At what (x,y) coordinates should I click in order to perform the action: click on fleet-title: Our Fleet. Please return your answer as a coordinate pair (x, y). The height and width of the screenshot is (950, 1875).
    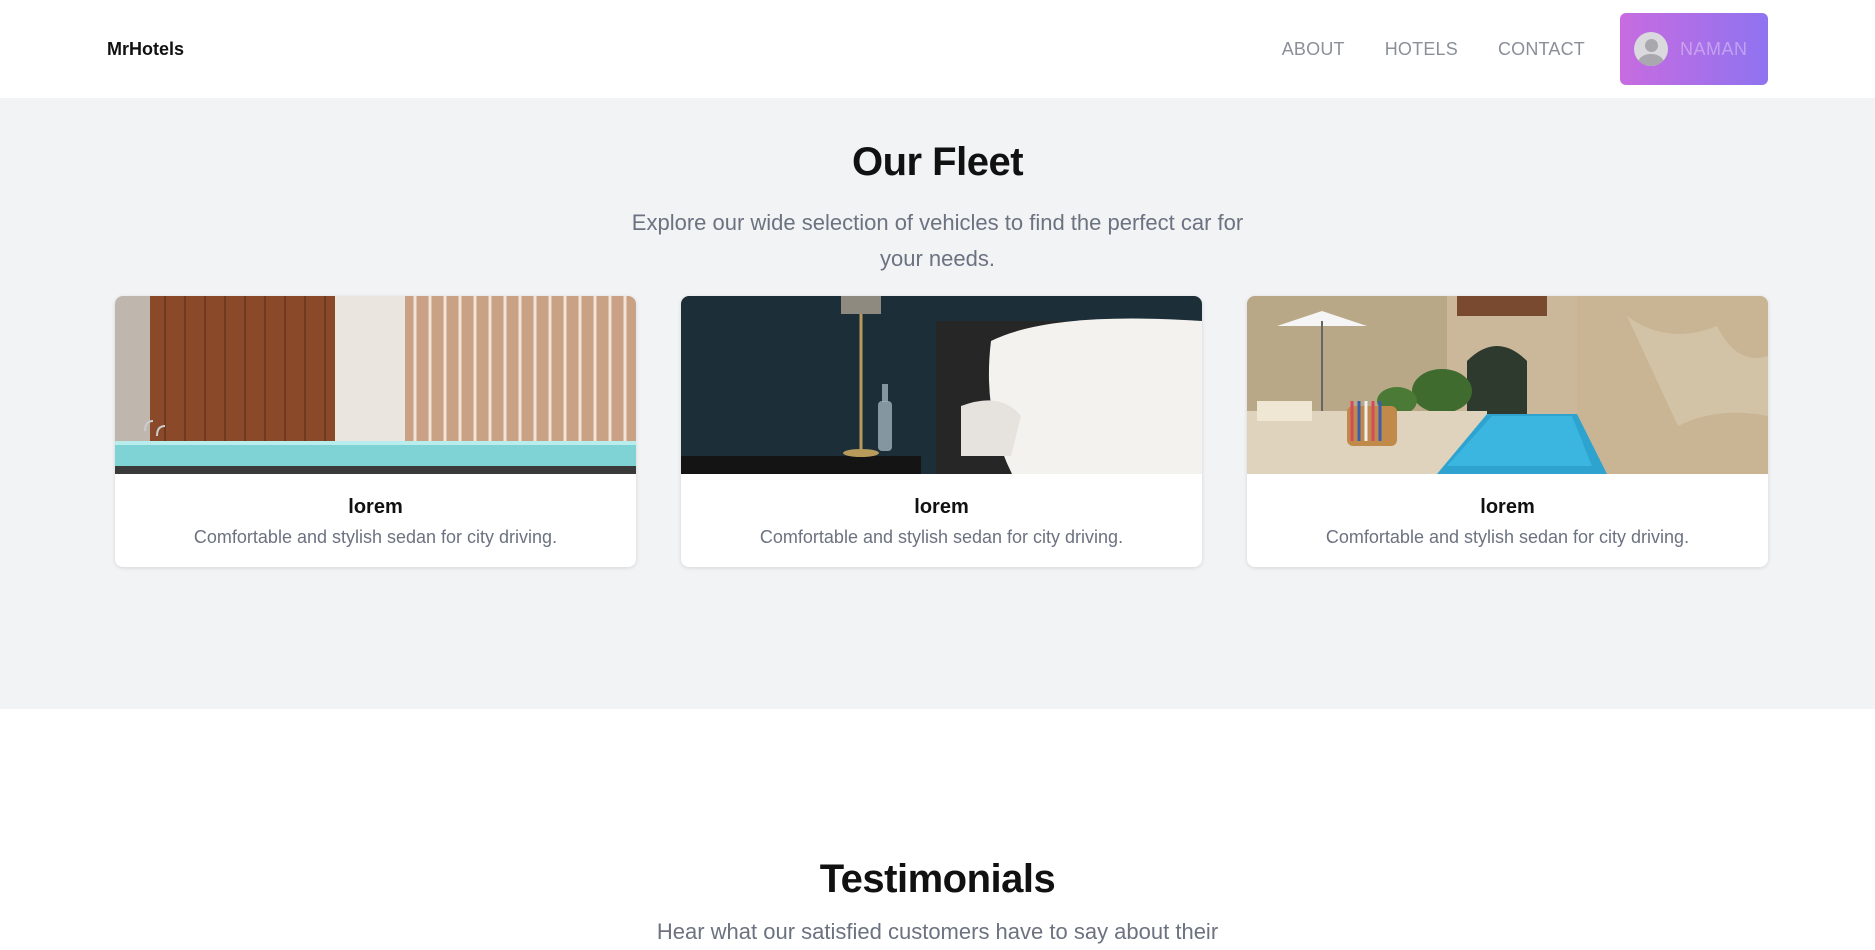
    Looking at the image, I should click on (937, 162).